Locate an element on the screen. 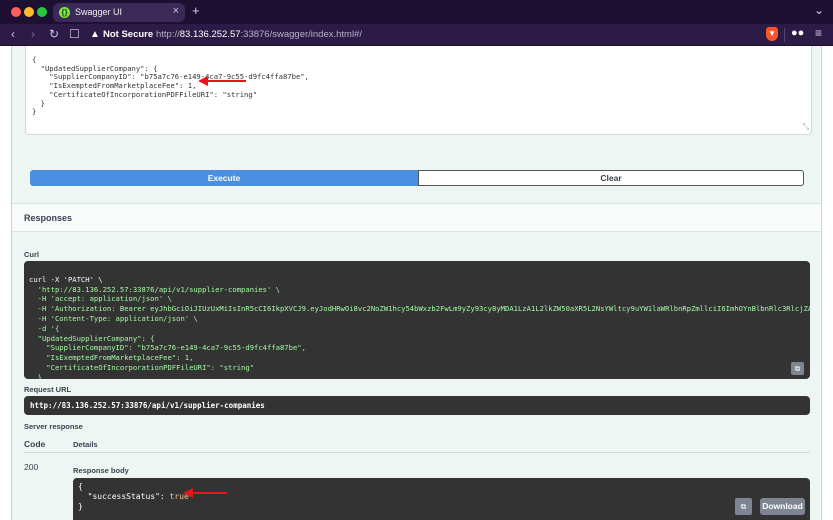 This screenshot has width=833, height=520. clear-button: Clear is located at coordinates (611, 178).